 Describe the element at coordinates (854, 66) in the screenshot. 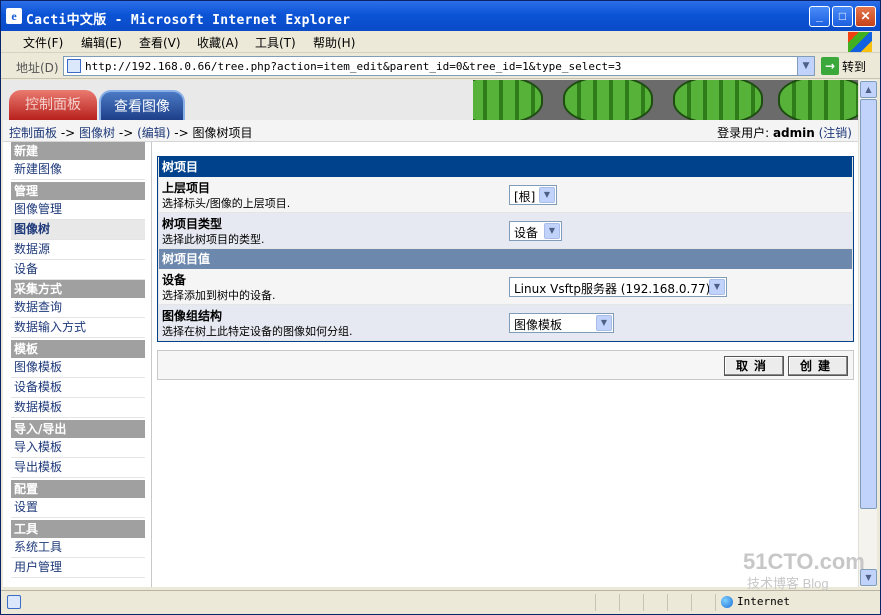

I see `go-label: 转到` at that location.